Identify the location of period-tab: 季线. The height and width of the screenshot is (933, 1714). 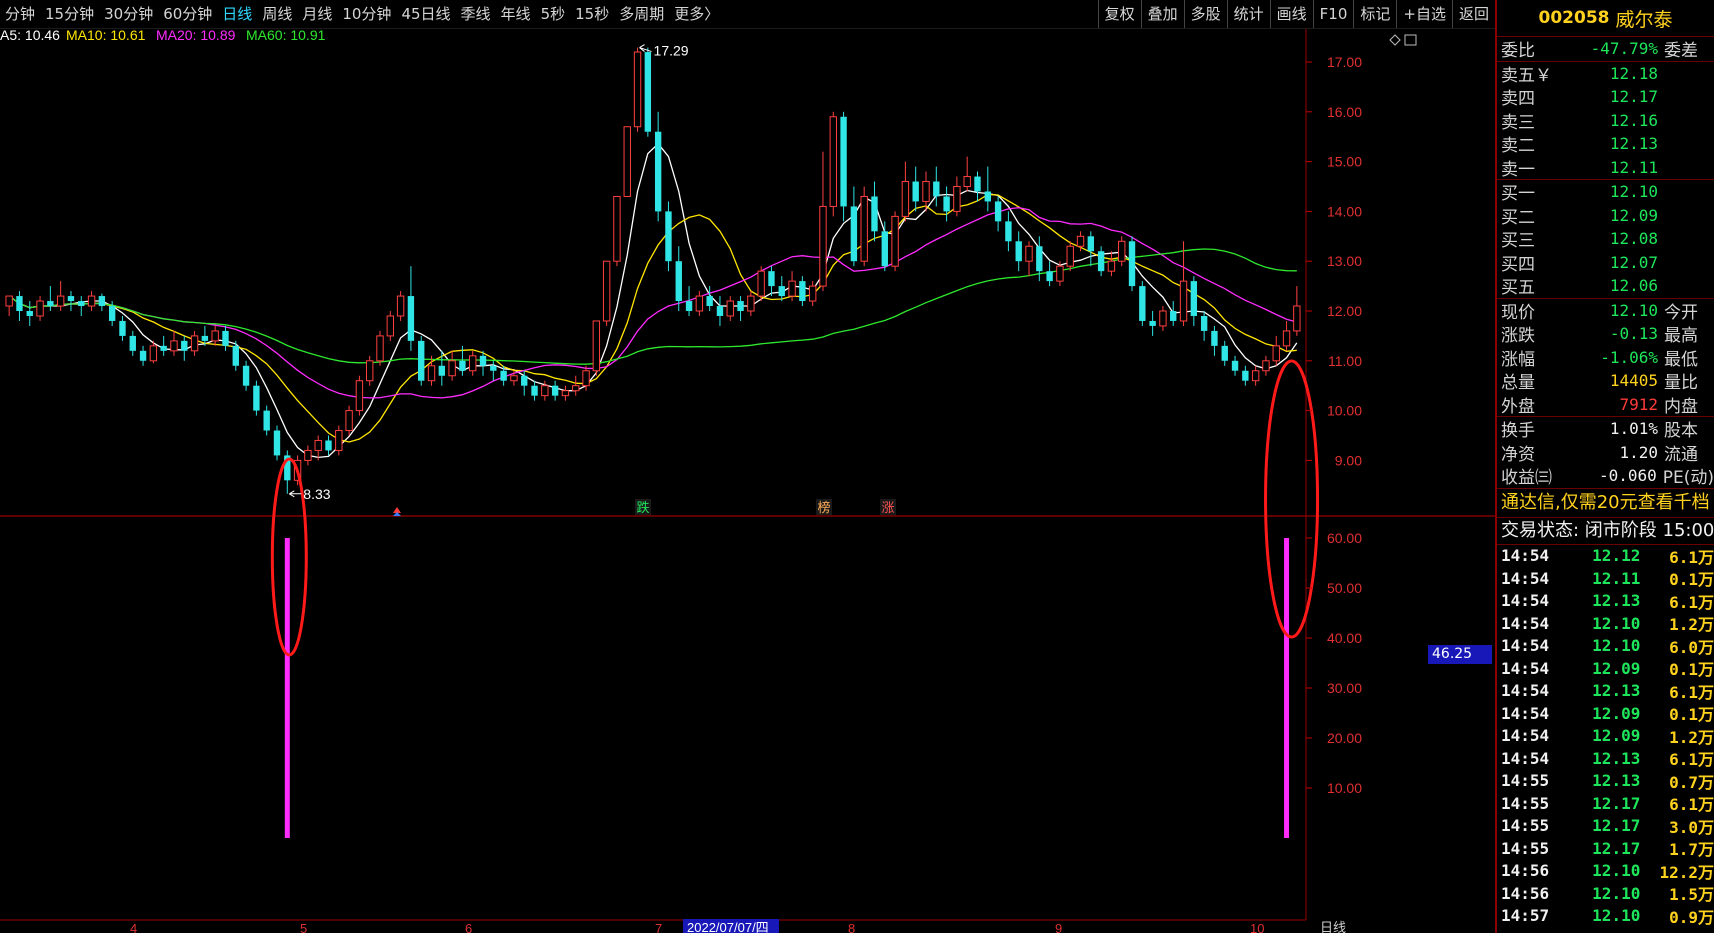
(476, 14).